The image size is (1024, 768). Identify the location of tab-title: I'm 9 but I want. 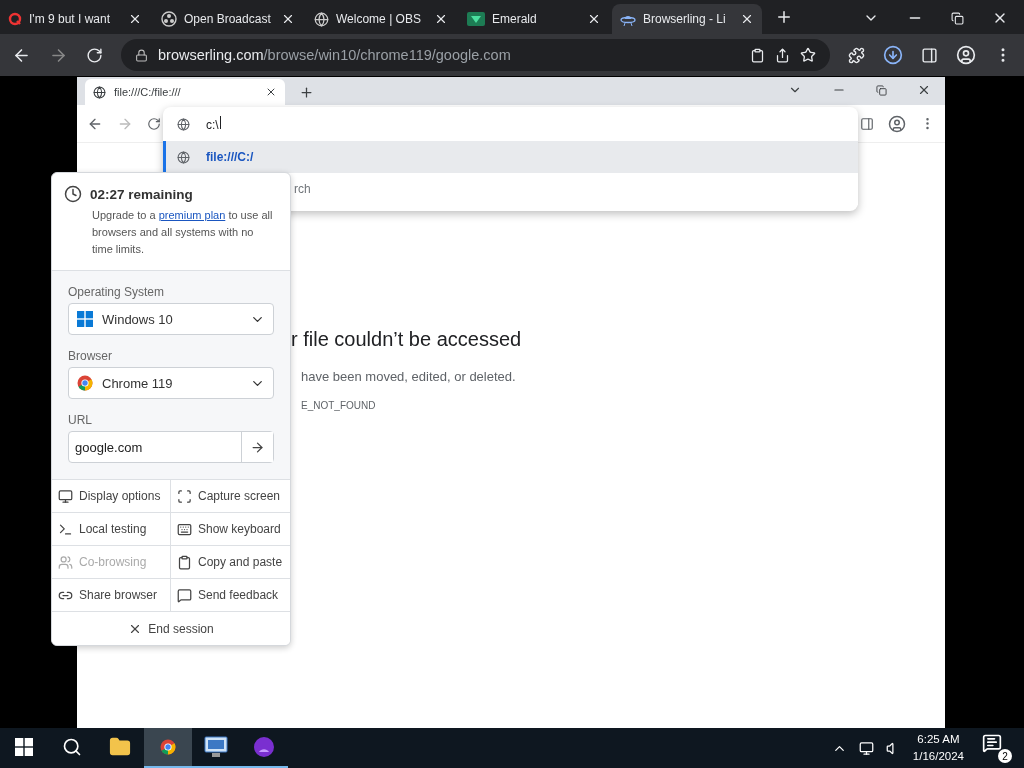
(70, 19).